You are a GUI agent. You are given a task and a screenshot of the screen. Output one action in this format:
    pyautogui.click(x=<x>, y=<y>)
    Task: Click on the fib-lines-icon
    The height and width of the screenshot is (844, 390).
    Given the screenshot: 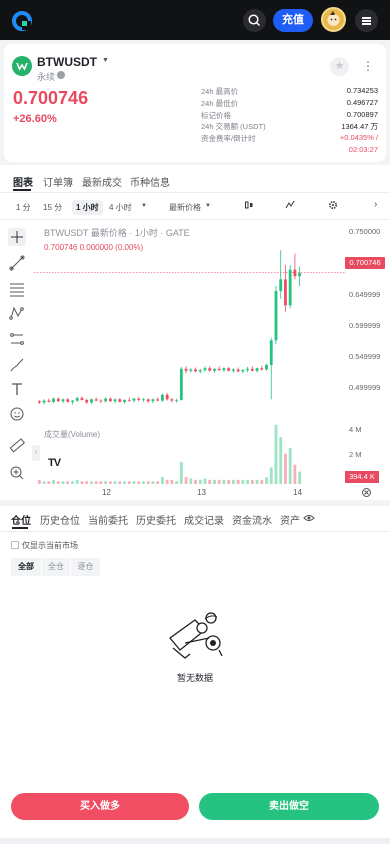 What is the action you would take?
    pyautogui.click(x=17, y=289)
    